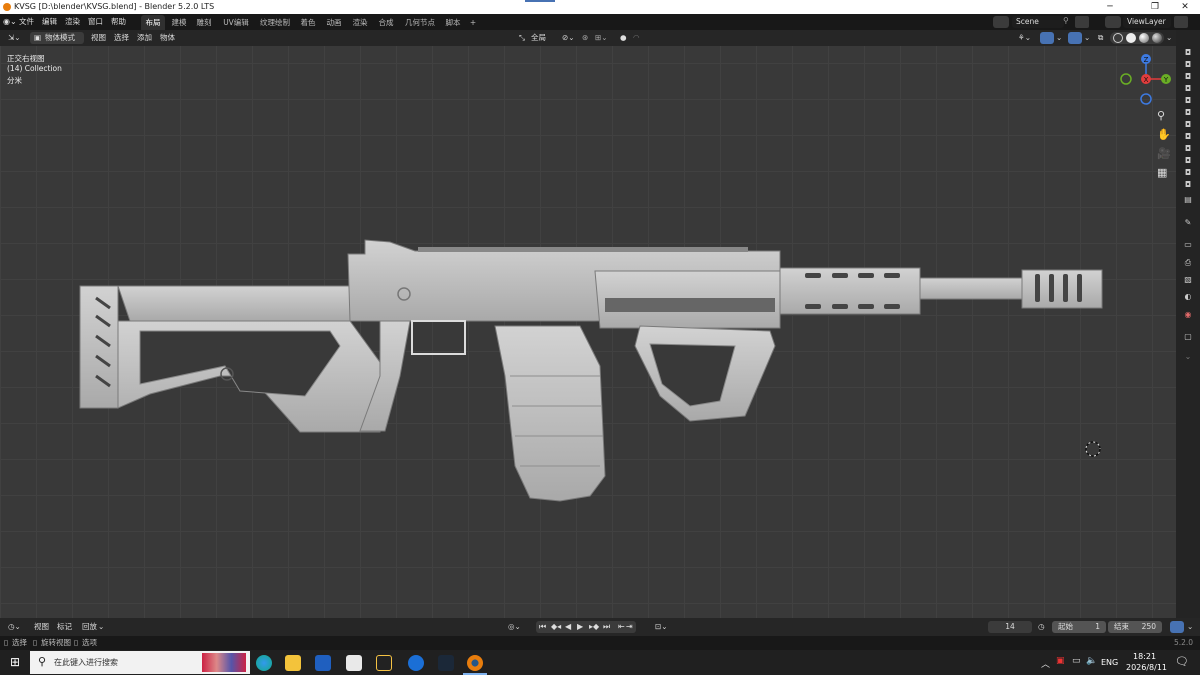 This screenshot has width=1200, height=675. Describe the element at coordinates (453, 22) in the screenshot. I see `tab-scripting: 脚本` at that location.